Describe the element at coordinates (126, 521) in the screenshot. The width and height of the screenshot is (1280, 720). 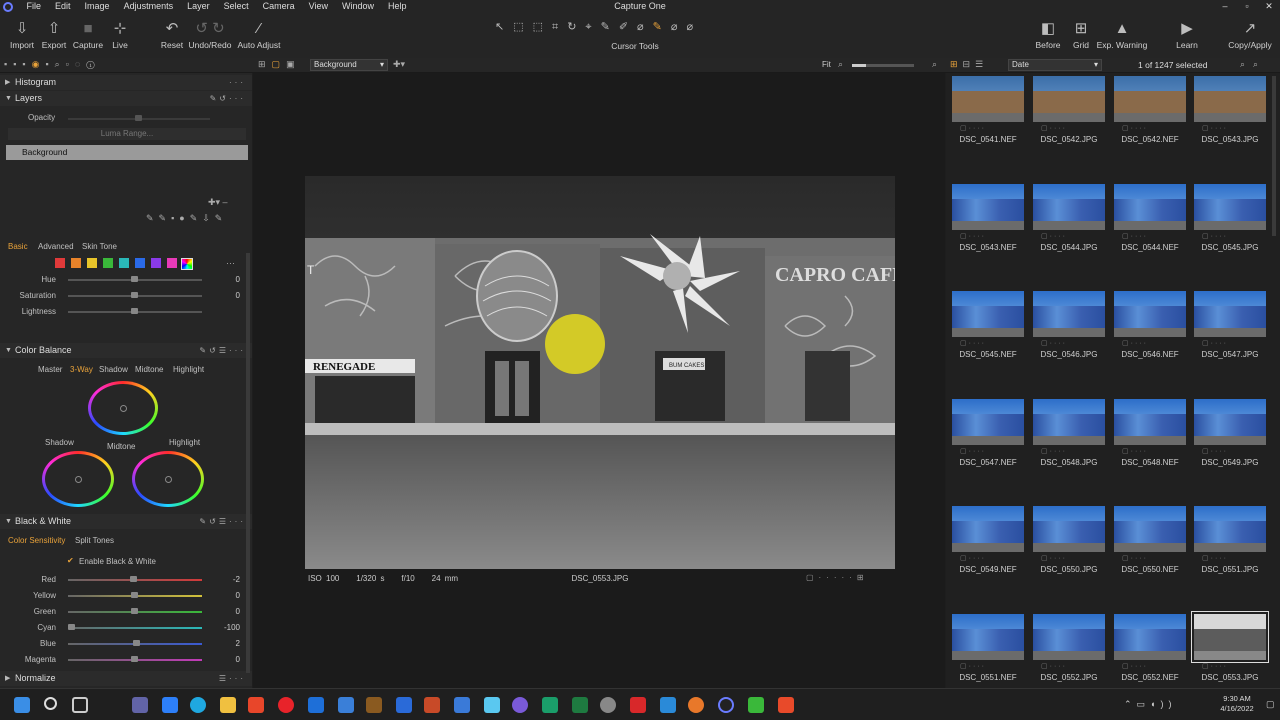
I see `black-white-header: ▼ Black & White ✎↺☰···` at that location.